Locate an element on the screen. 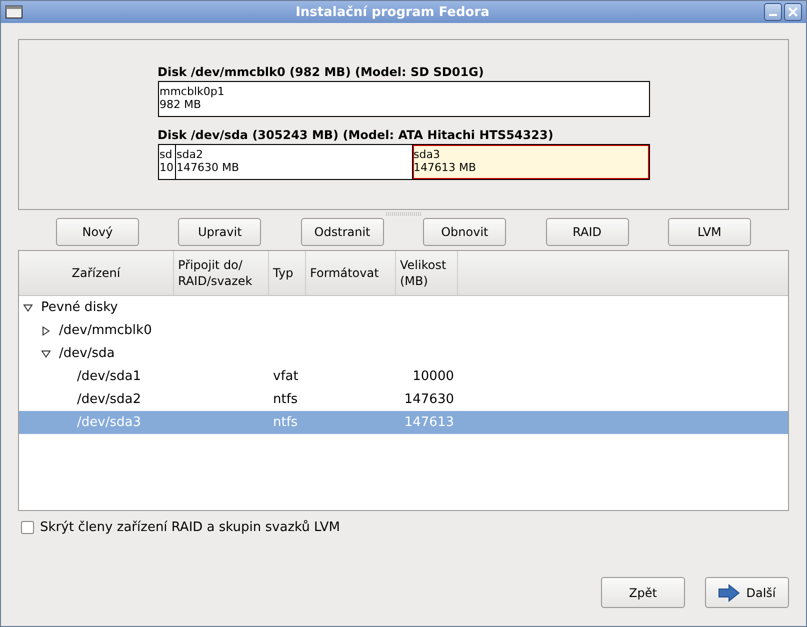  disk-title: Disk /dev/sda (305243 MB) (Model: ATA Hitachi HTS54323) is located at coordinates (356, 135).